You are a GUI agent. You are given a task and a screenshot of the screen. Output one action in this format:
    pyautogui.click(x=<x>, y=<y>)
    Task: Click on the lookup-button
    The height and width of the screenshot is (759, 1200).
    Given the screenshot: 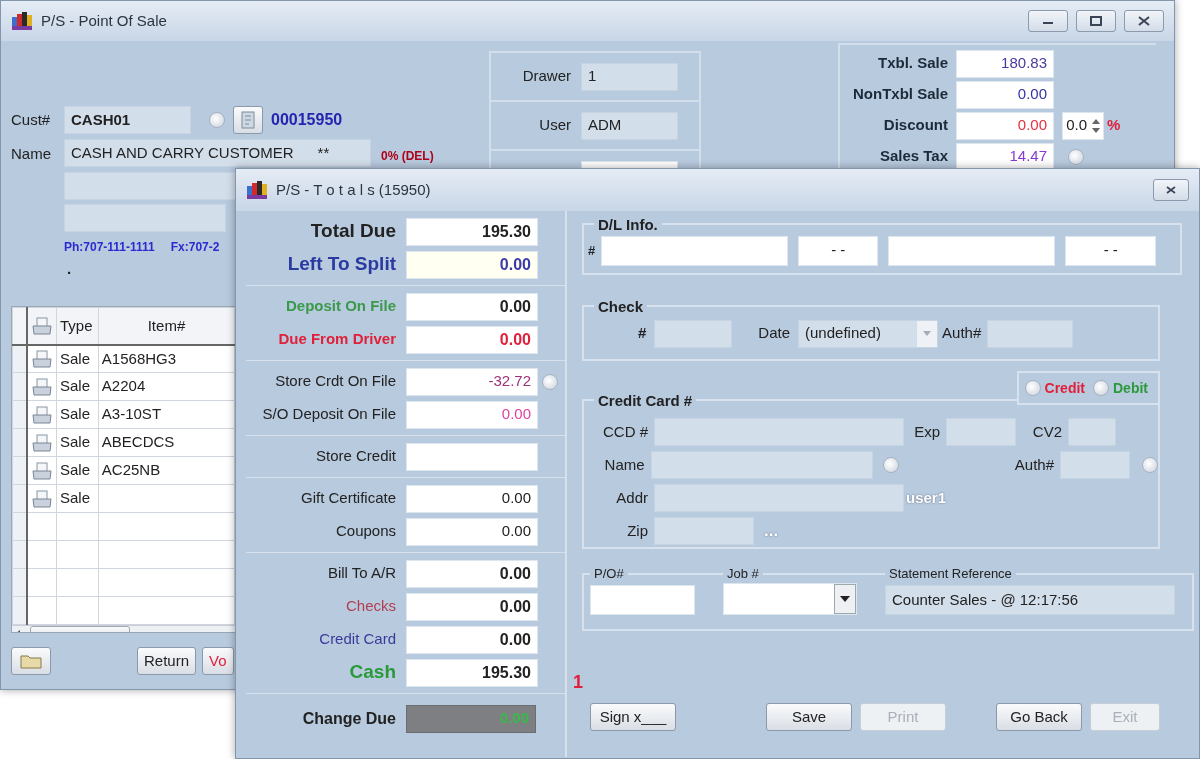 What is the action you would take?
    pyautogui.click(x=248, y=120)
    